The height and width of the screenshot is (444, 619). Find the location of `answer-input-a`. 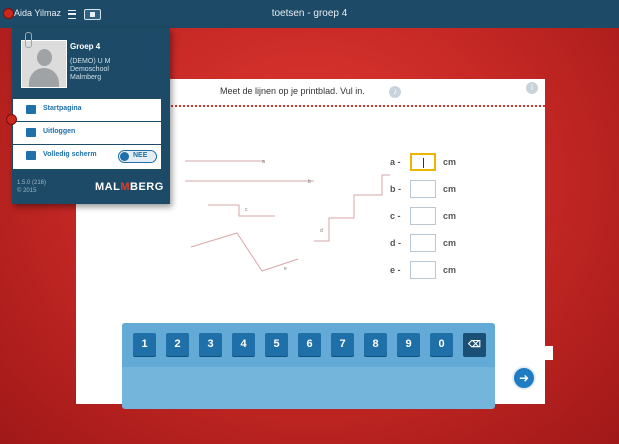

answer-input-a is located at coordinates (423, 162).